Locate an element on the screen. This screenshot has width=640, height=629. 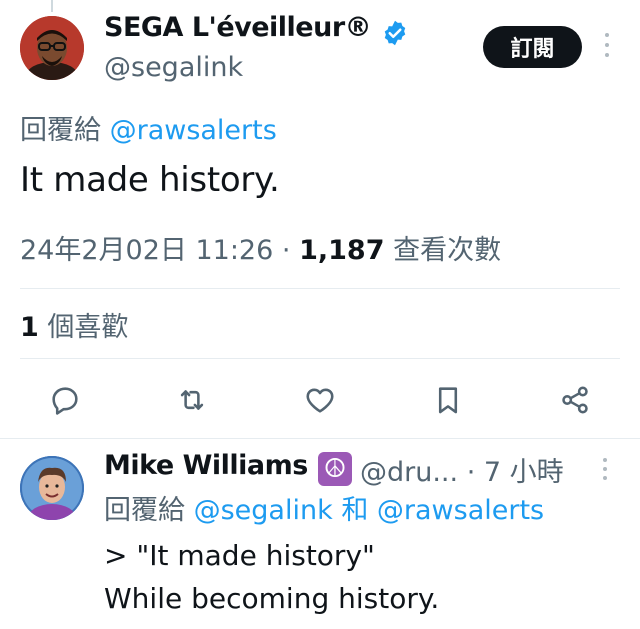
reply-text-line-2: While becoming history. is located at coordinates (272, 598).